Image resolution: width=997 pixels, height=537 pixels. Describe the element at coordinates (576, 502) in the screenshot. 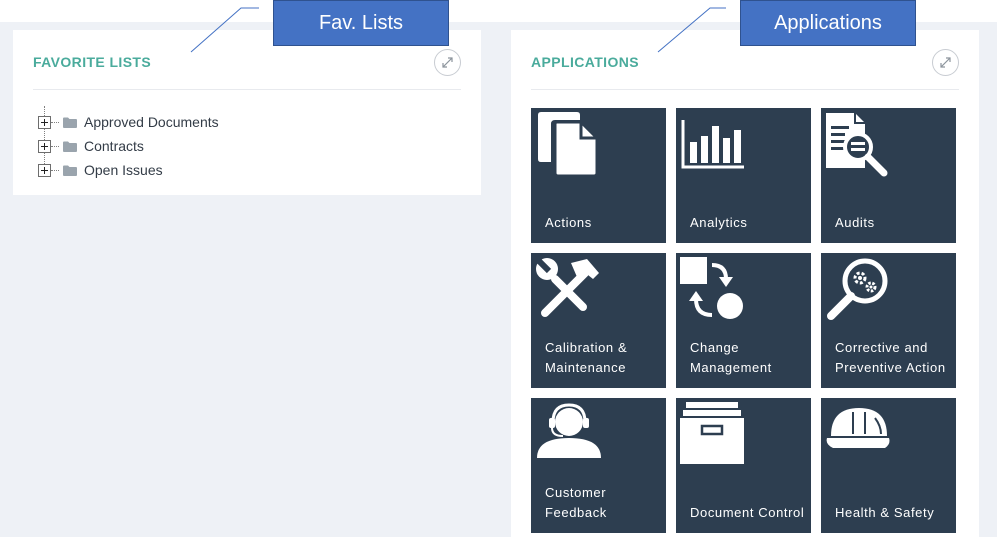

I see `tile-label: Customer Feedback` at that location.